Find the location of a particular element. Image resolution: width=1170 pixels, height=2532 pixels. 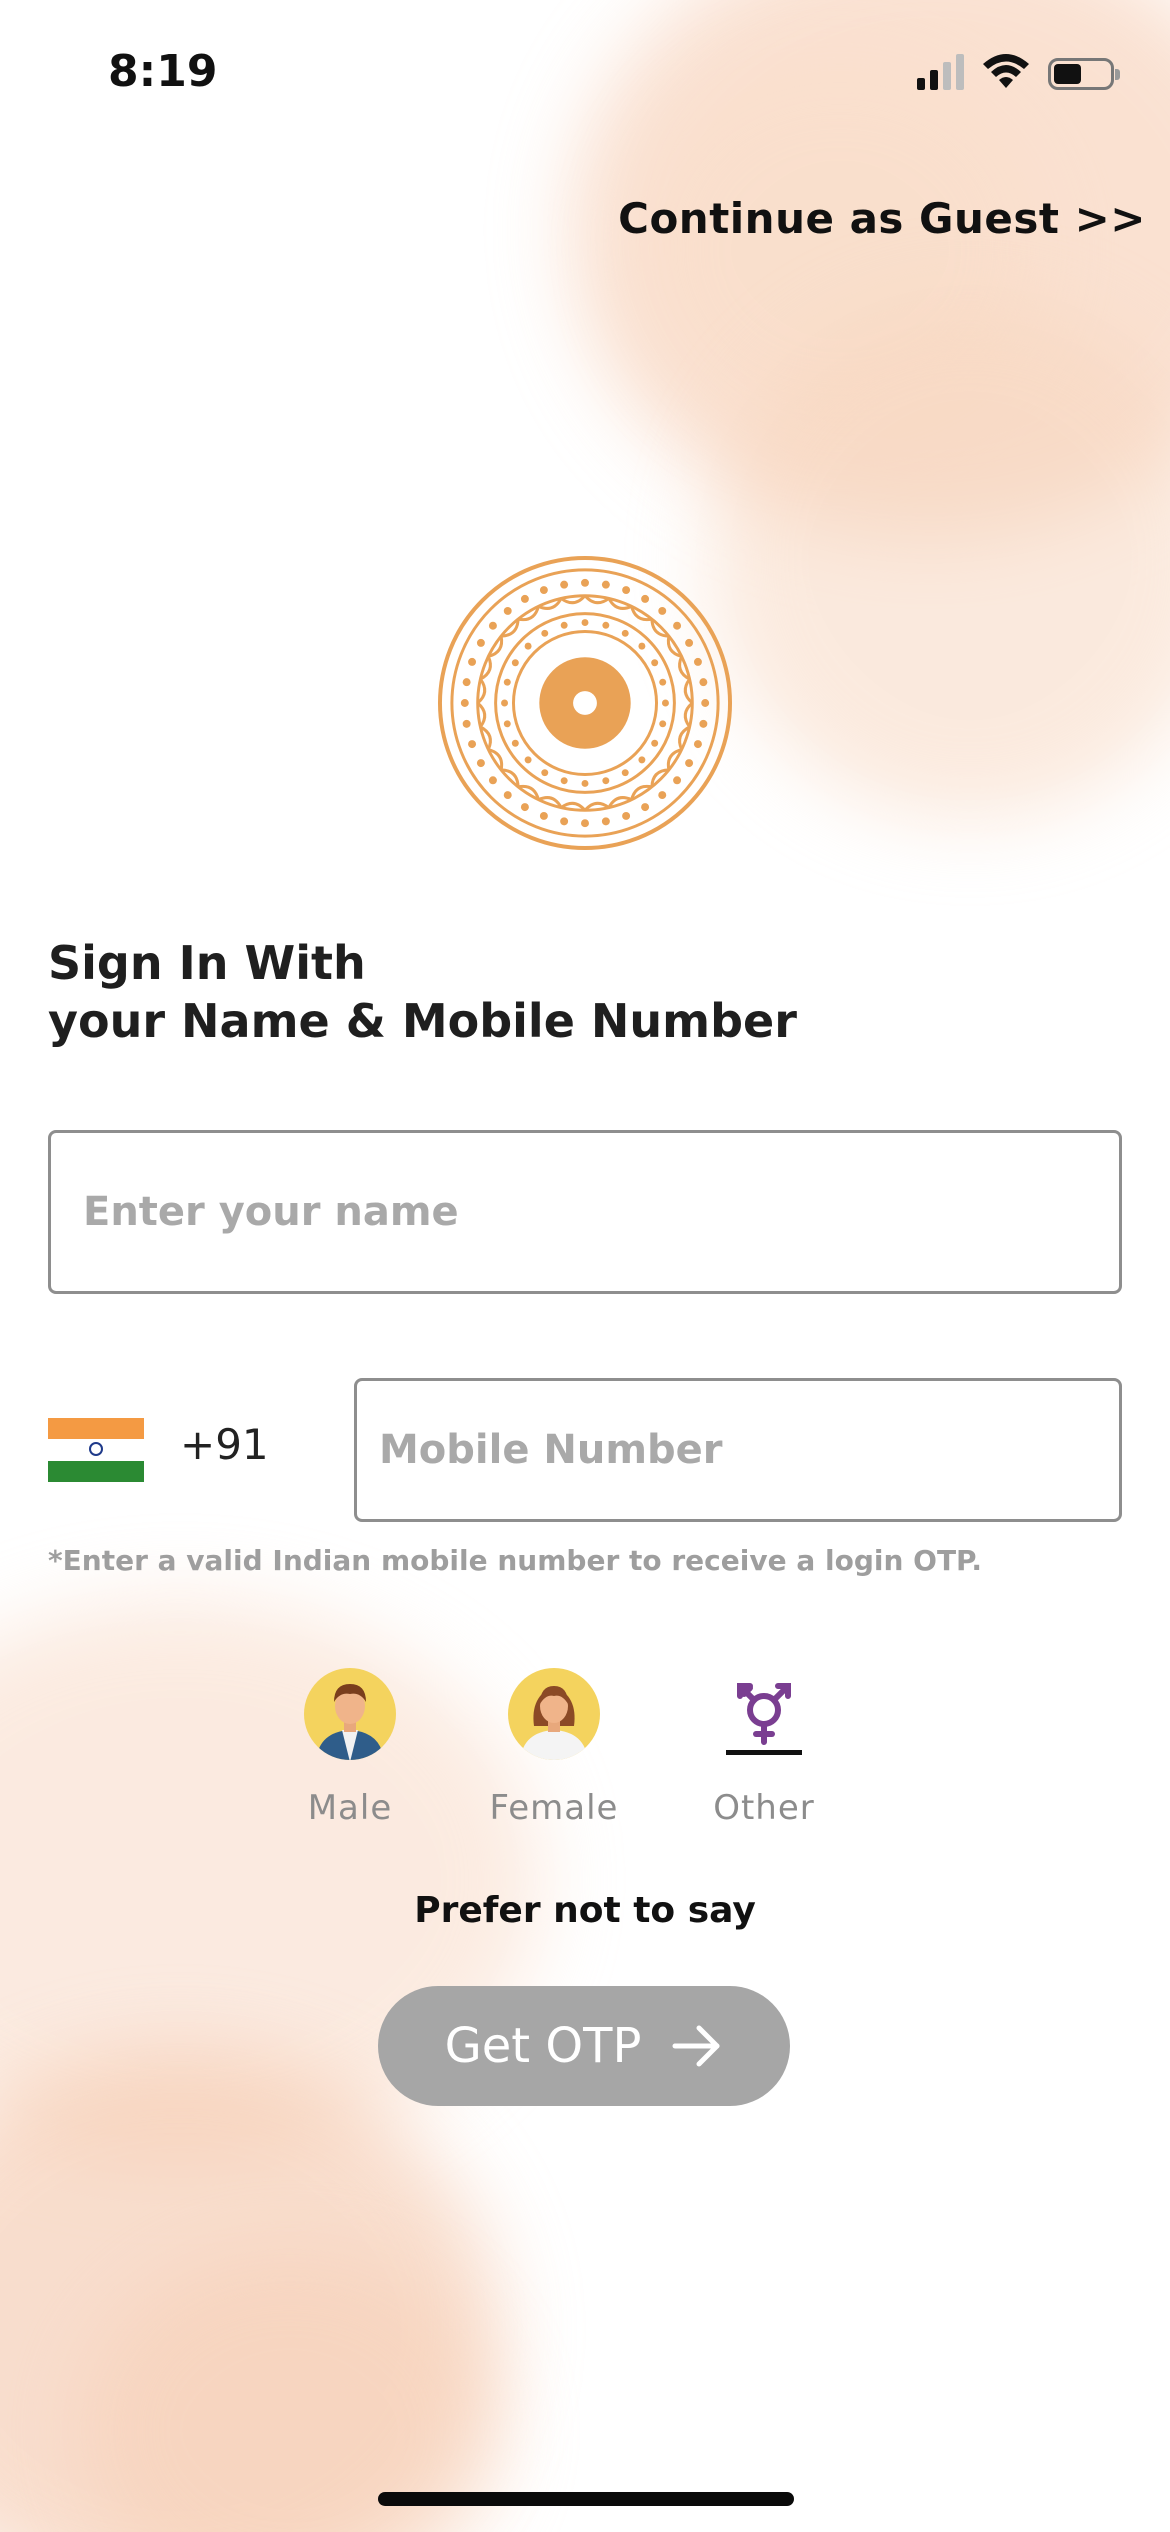

name-field is located at coordinates (585, 1212).